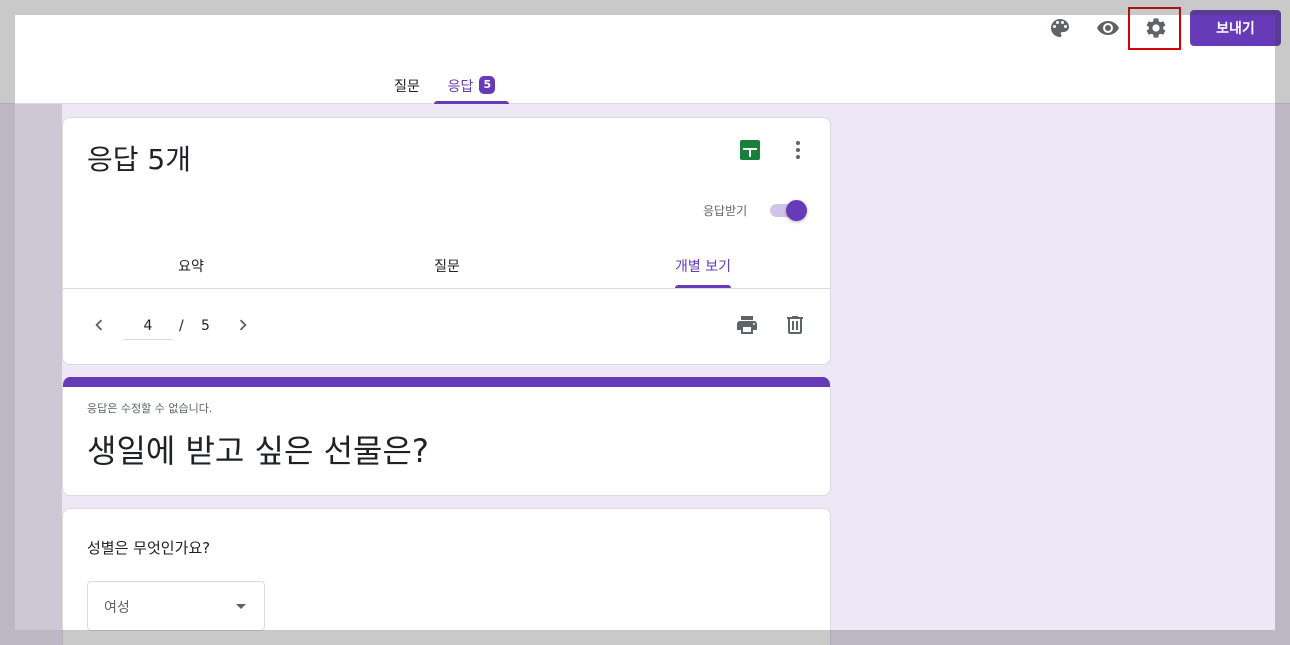  What do you see at coordinates (7, 330) in the screenshot?
I see `frame-left` at bounding box center [7, 330].